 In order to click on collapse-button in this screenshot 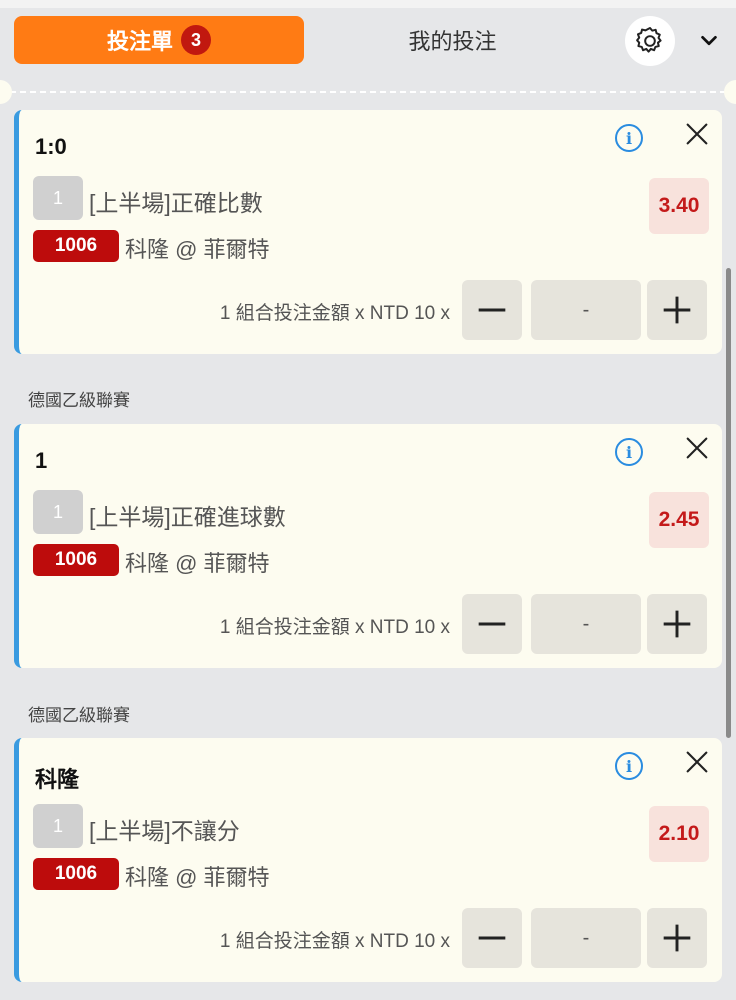, I will do `click(709, 41)`.